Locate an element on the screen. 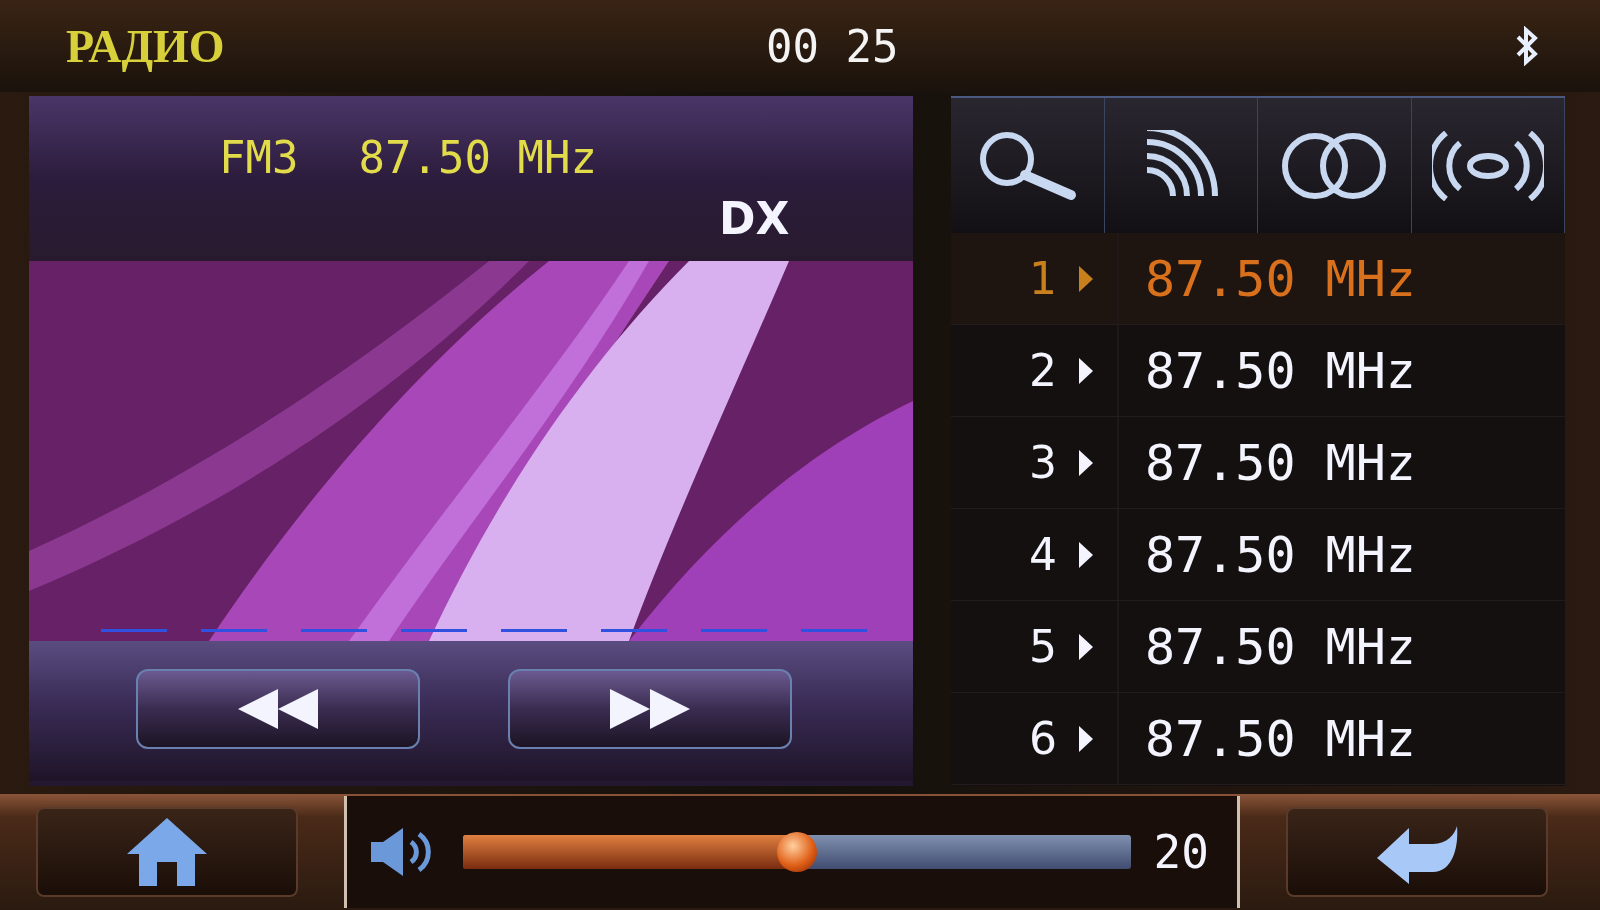 The width and height of the screenshot is (1600, 910). rewind-icon is located at coordinates (278, 709).